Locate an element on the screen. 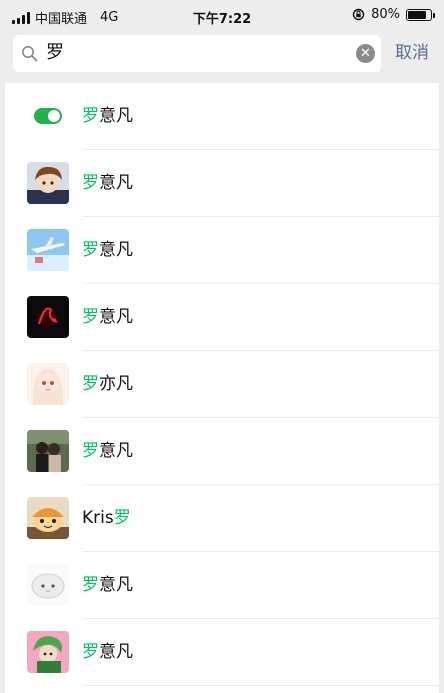 This screenshot has height=693, width=444. couple-photo-avatar is located at coordinates (48, 451).